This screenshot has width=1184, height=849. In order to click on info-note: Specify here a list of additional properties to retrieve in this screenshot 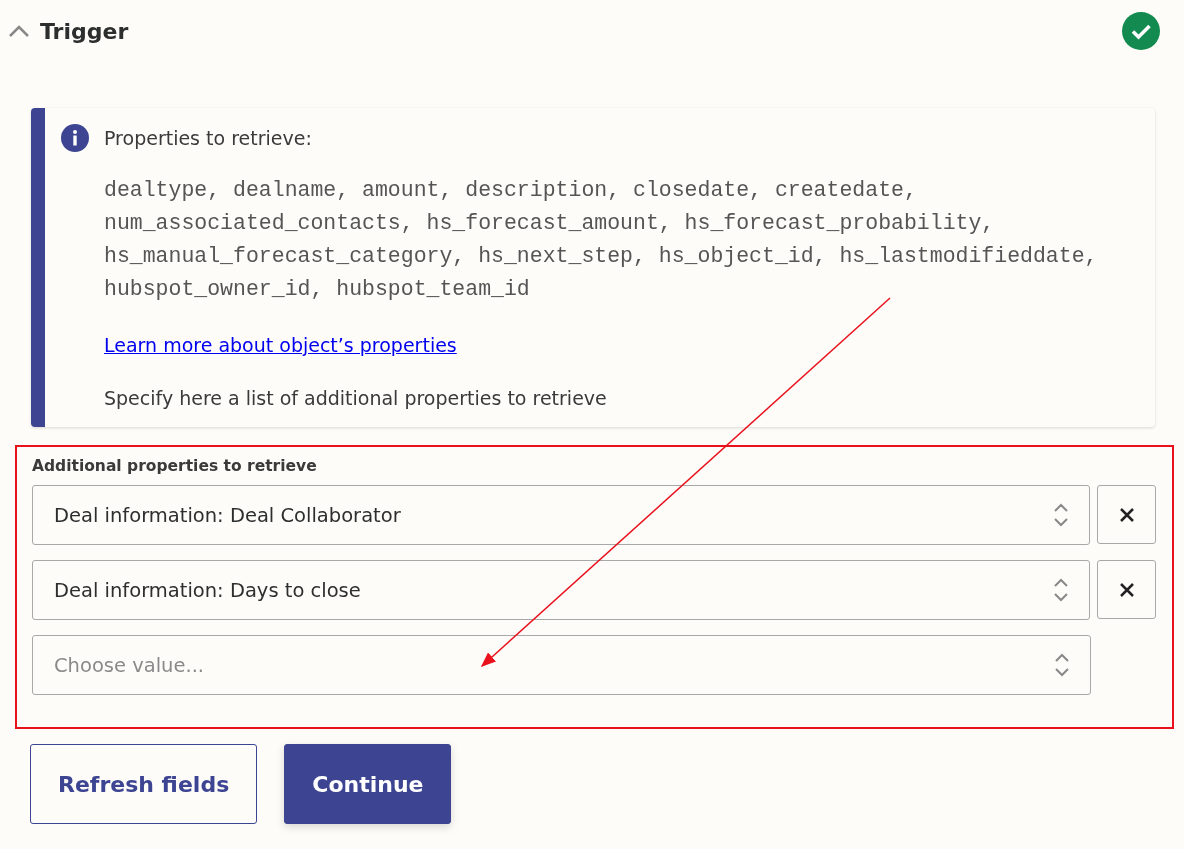, I will do `click(356, 398)`.